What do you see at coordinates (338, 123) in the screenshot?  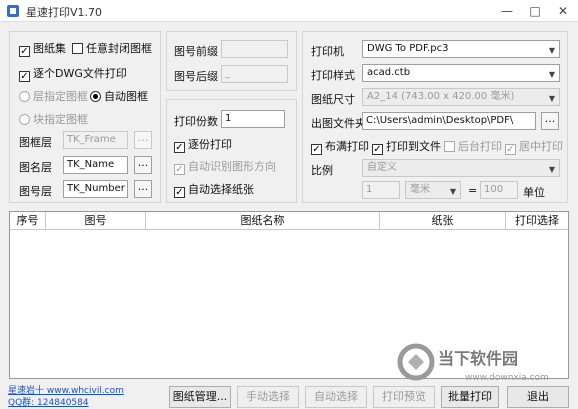 I see `output-folder-label: 出图文件夹` at bounding box center [338, 123].